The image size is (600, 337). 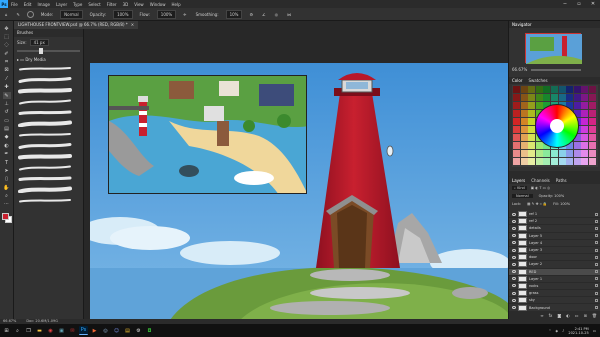 I want to click on new-layer-icon: ⊞, so click(x=585, y=315).